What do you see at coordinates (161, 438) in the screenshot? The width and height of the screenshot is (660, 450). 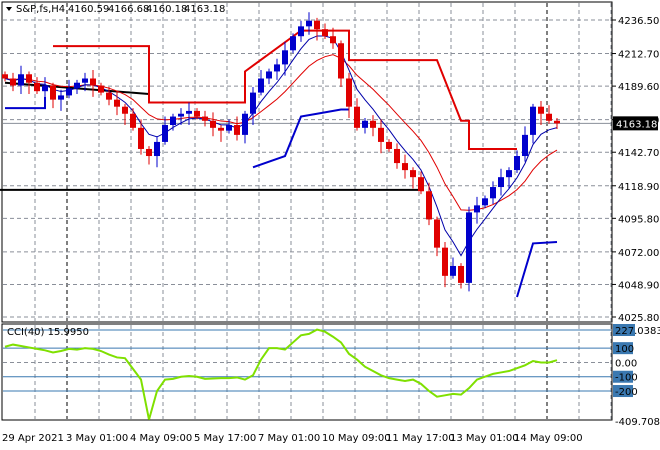 I see `x-tick-label: 4 May 09:00` at bounding box center [161, 438].